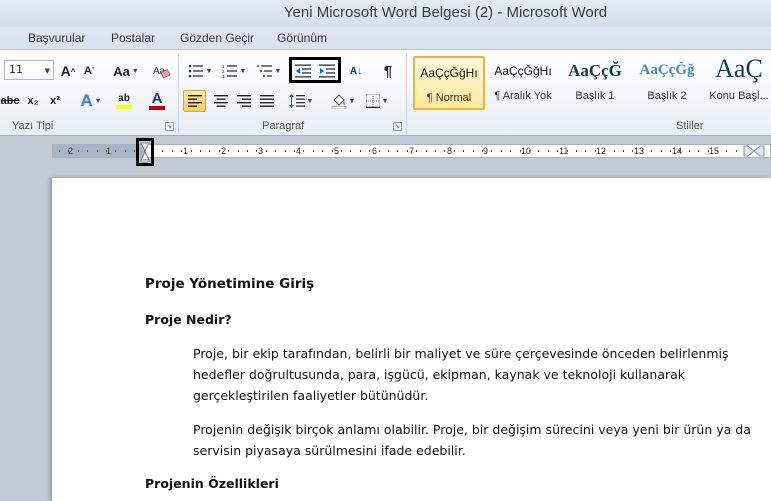 This screenshot has width=771, height=501. I want to click on ruler-number: 14, so click(677, 151).